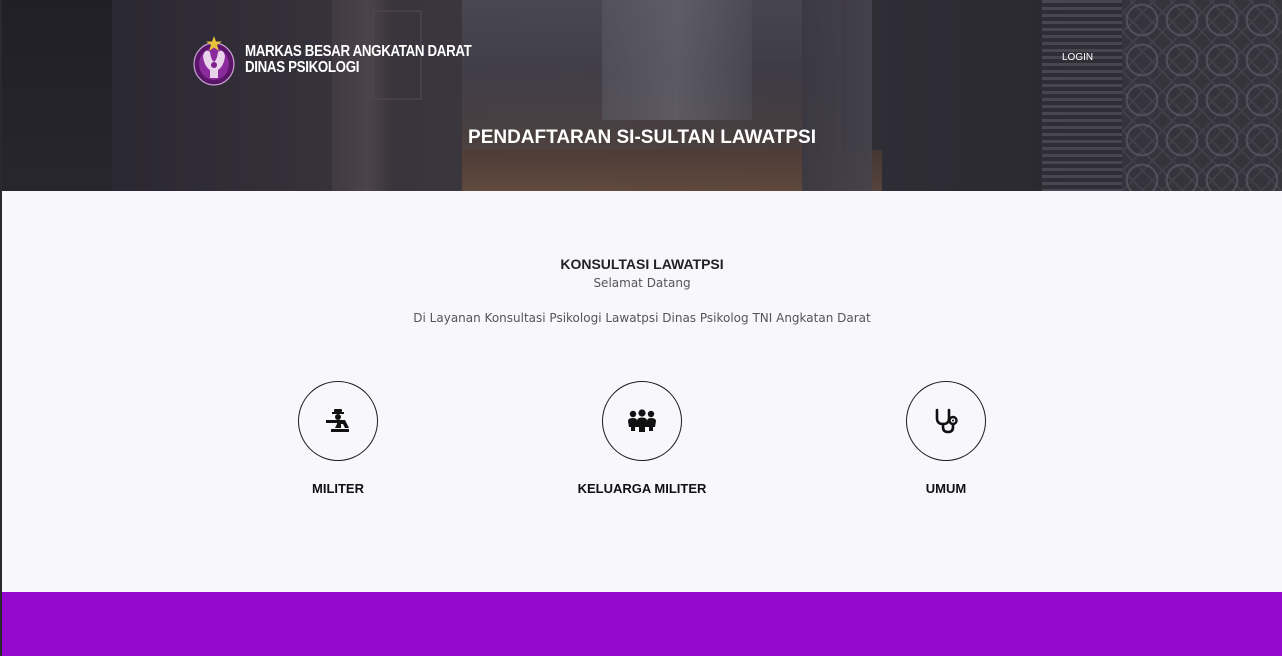 The width and height of the screenshot is (1282, 656). I want to click on option-umum-circle, so click(946, 421).